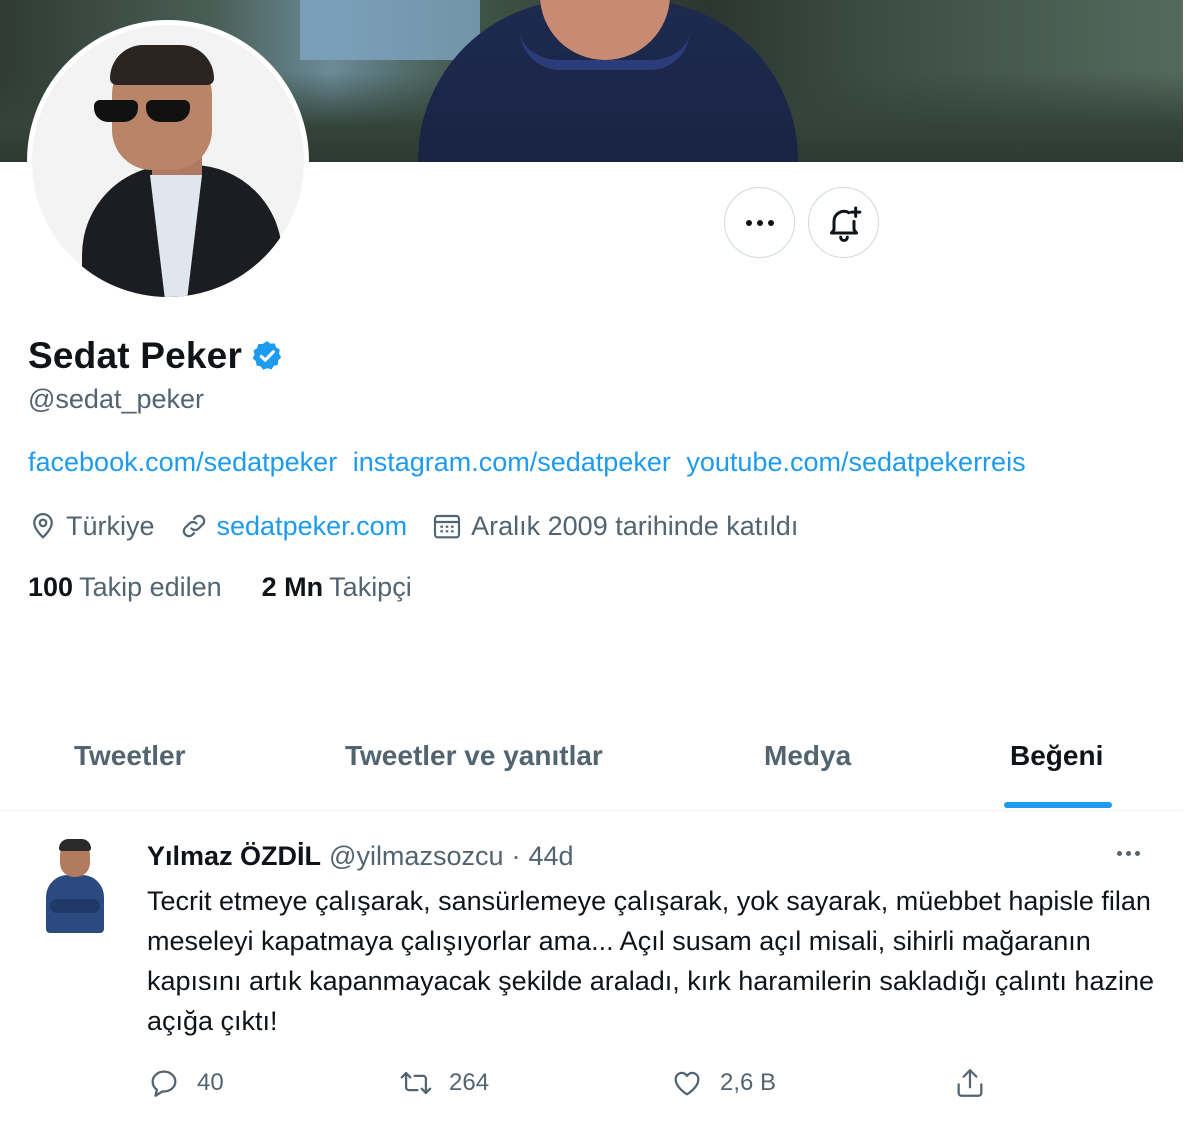  I want to click on profile-location: Türkiye, so click(91, 526).